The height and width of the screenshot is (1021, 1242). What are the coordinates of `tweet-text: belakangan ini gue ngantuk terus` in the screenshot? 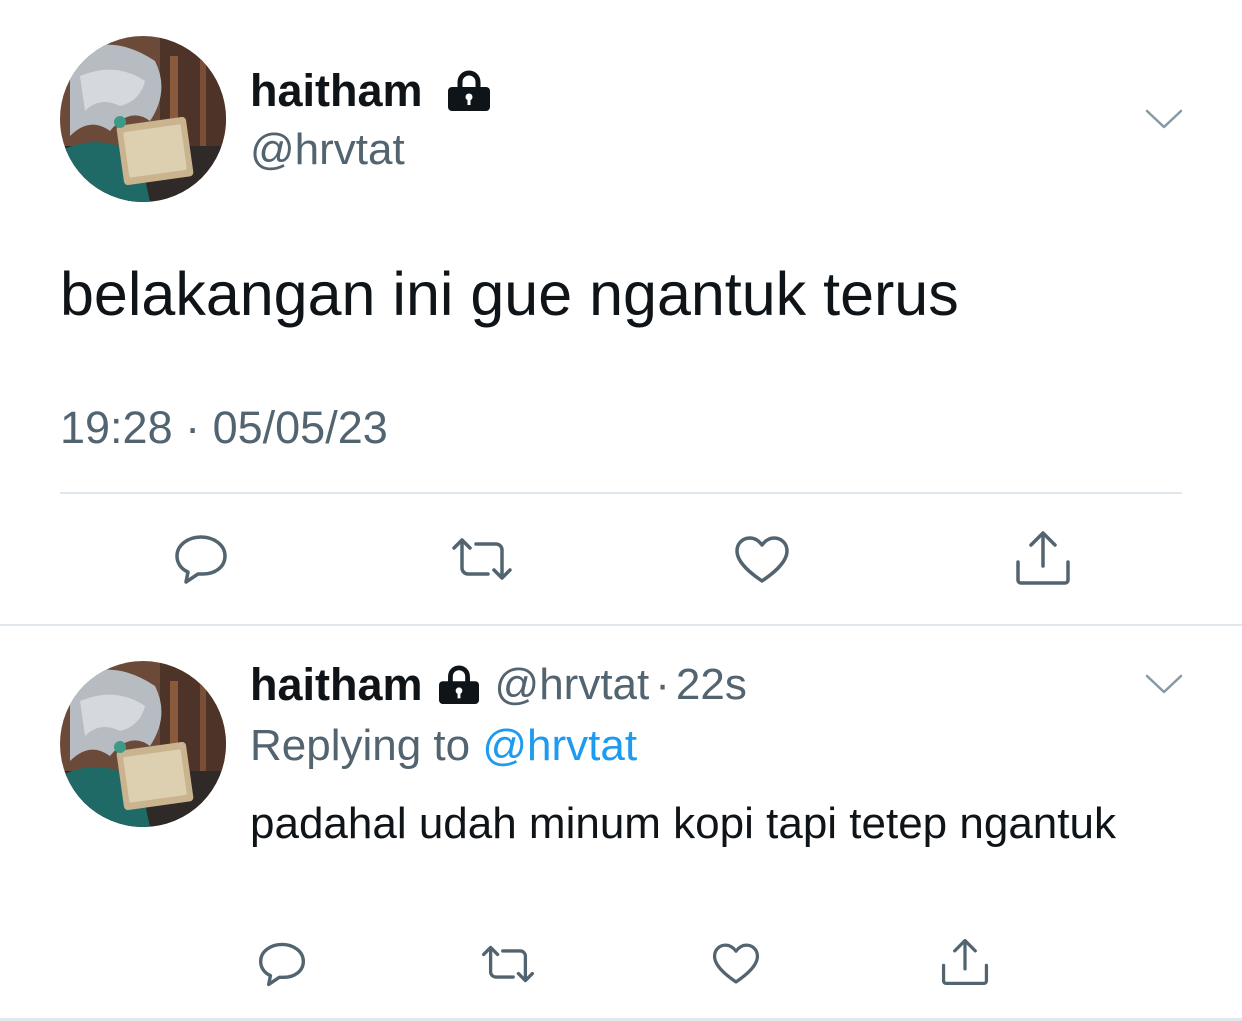 It's located at (509, 294).